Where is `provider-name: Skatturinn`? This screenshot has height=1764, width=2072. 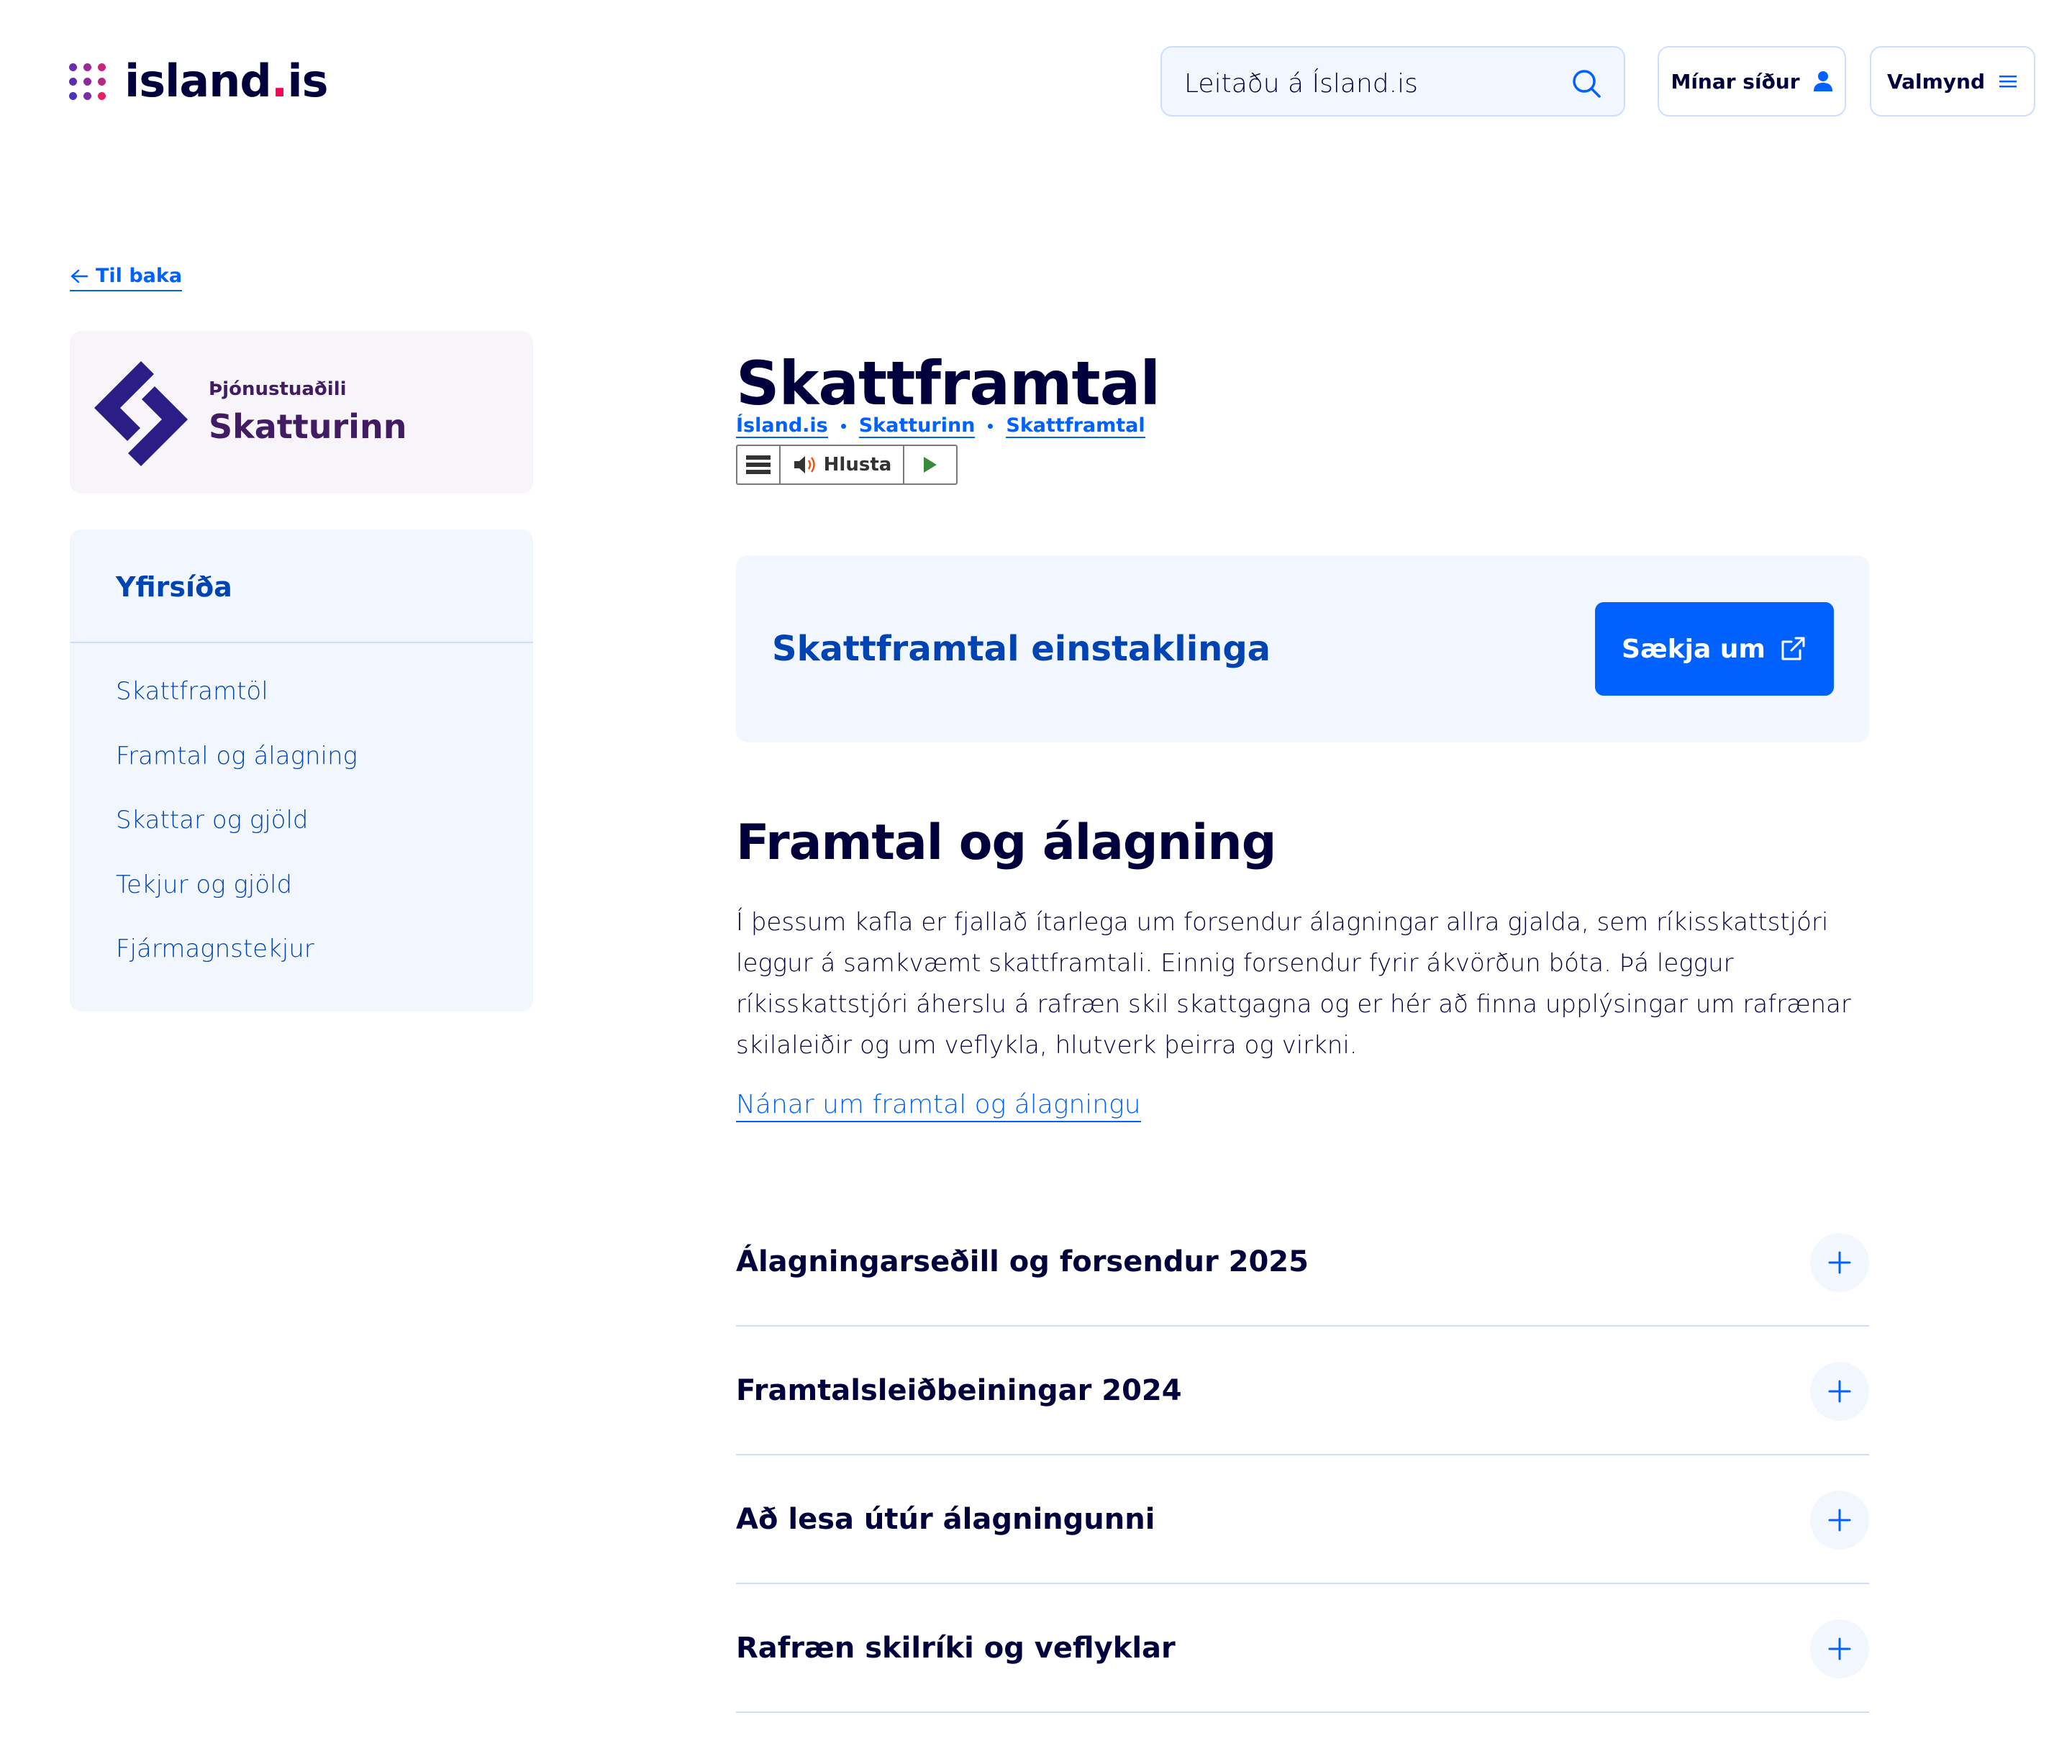 provider-name: Skatturinn is located at coordinates (308, 426).